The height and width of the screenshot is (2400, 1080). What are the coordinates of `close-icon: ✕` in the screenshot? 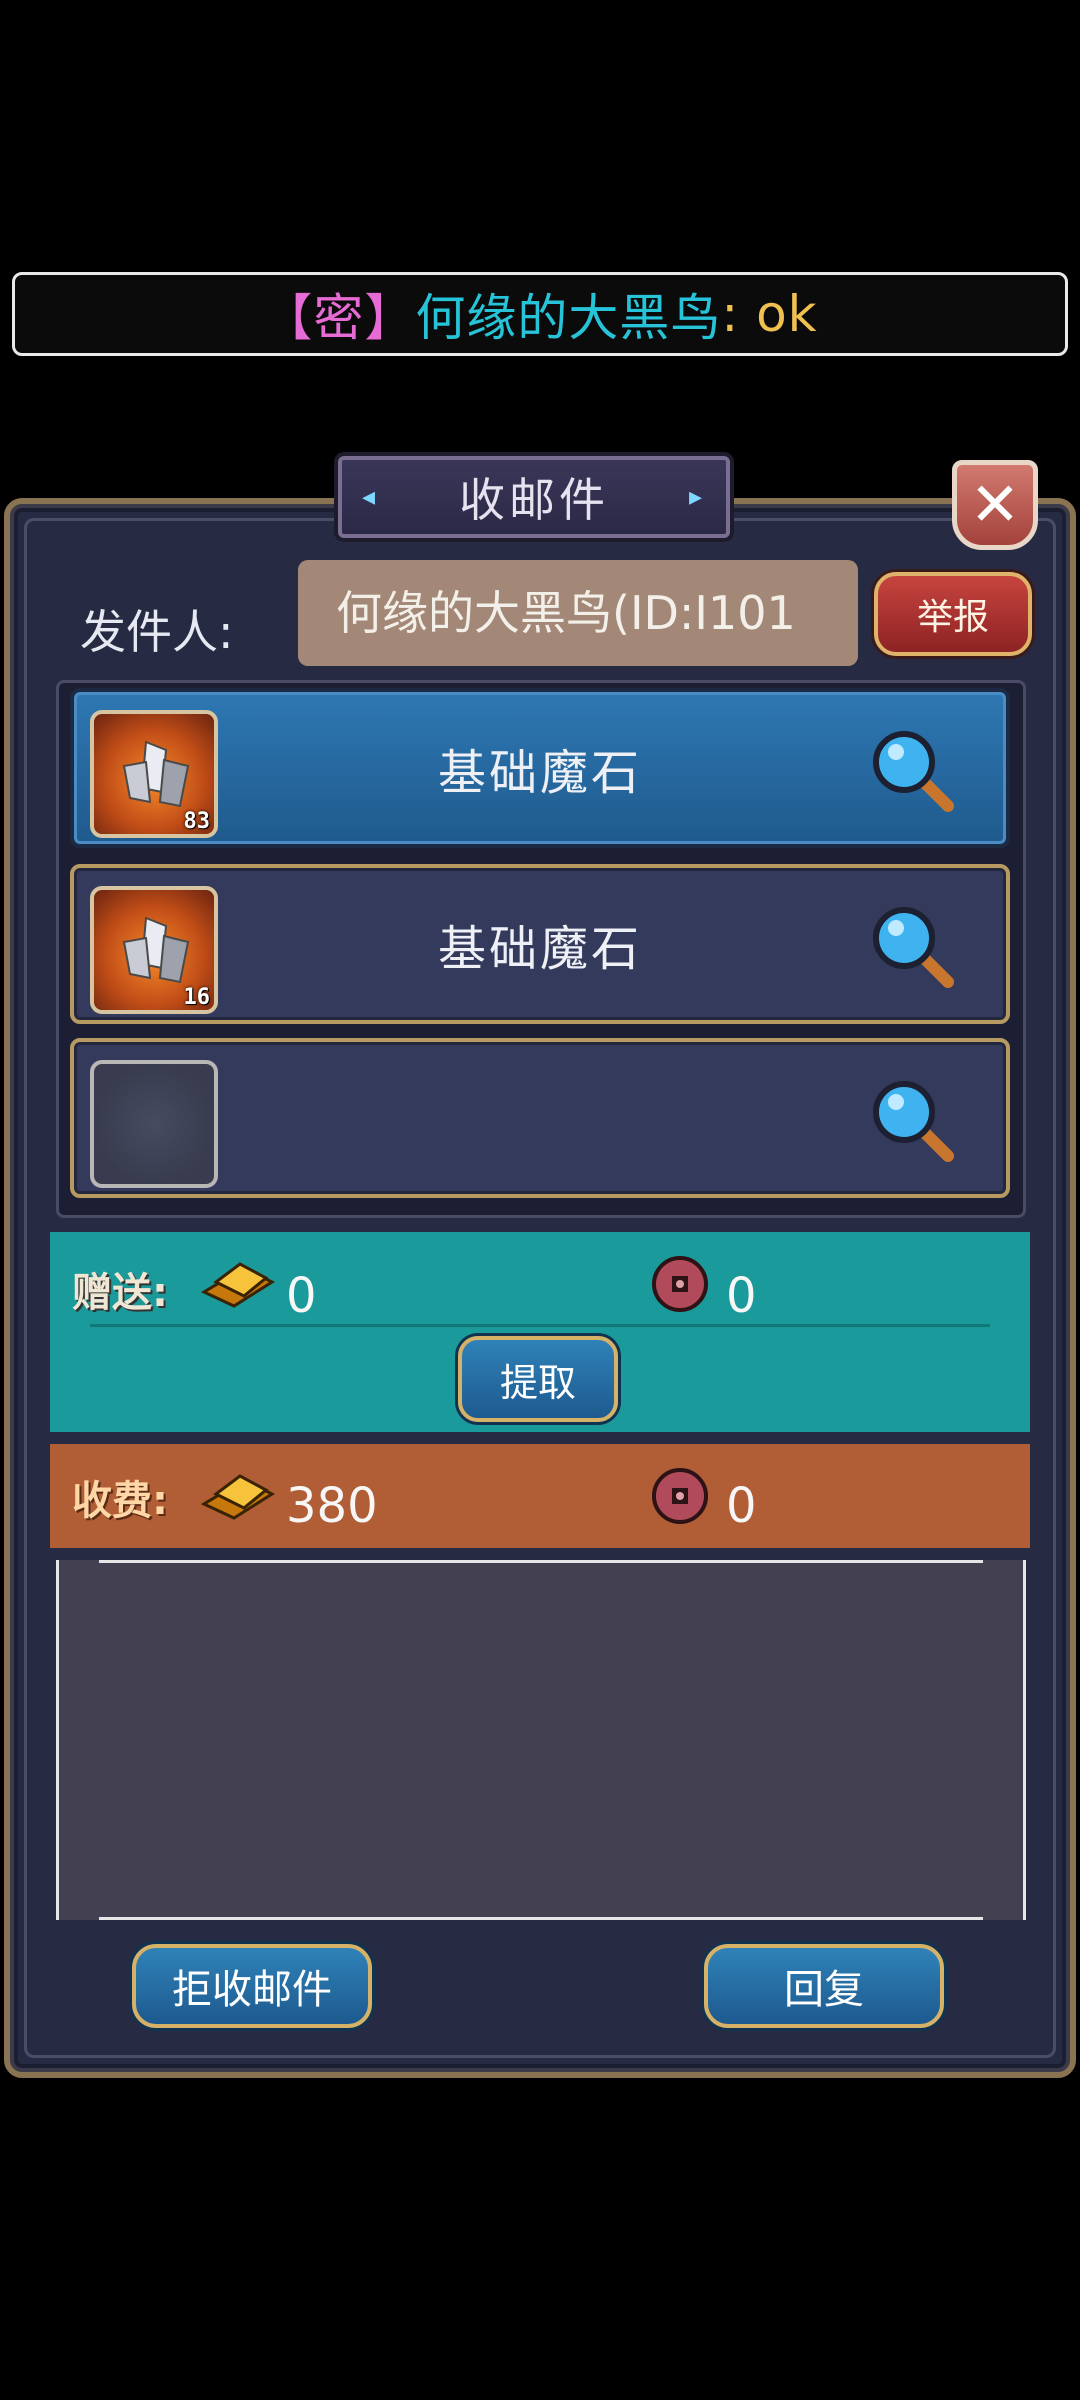 It's located at (995, 505).